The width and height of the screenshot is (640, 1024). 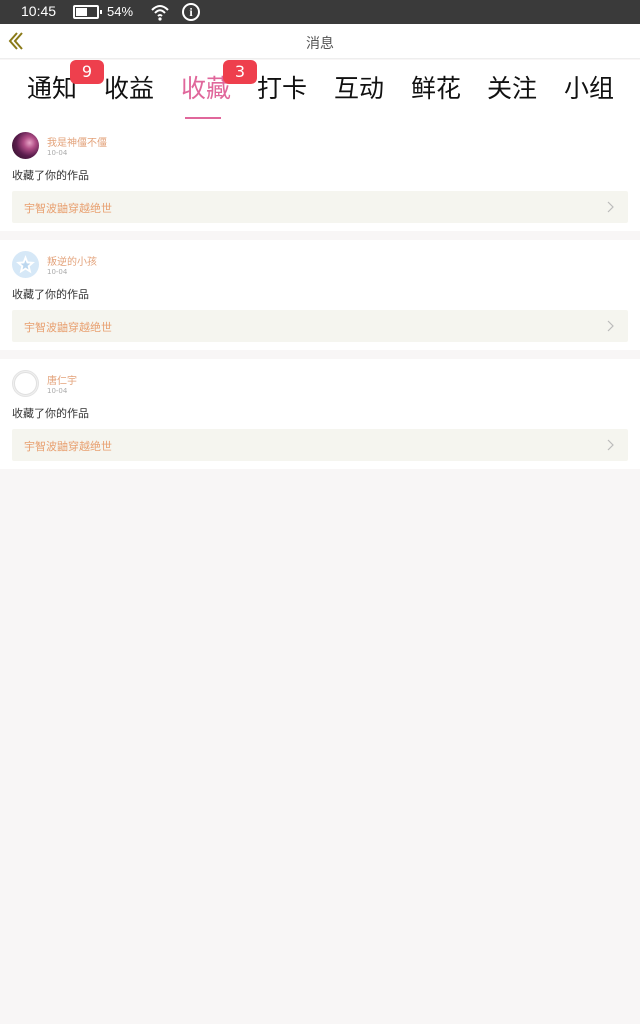 I want to click on tab-label: 鲜花, so click(x=435, y=88).